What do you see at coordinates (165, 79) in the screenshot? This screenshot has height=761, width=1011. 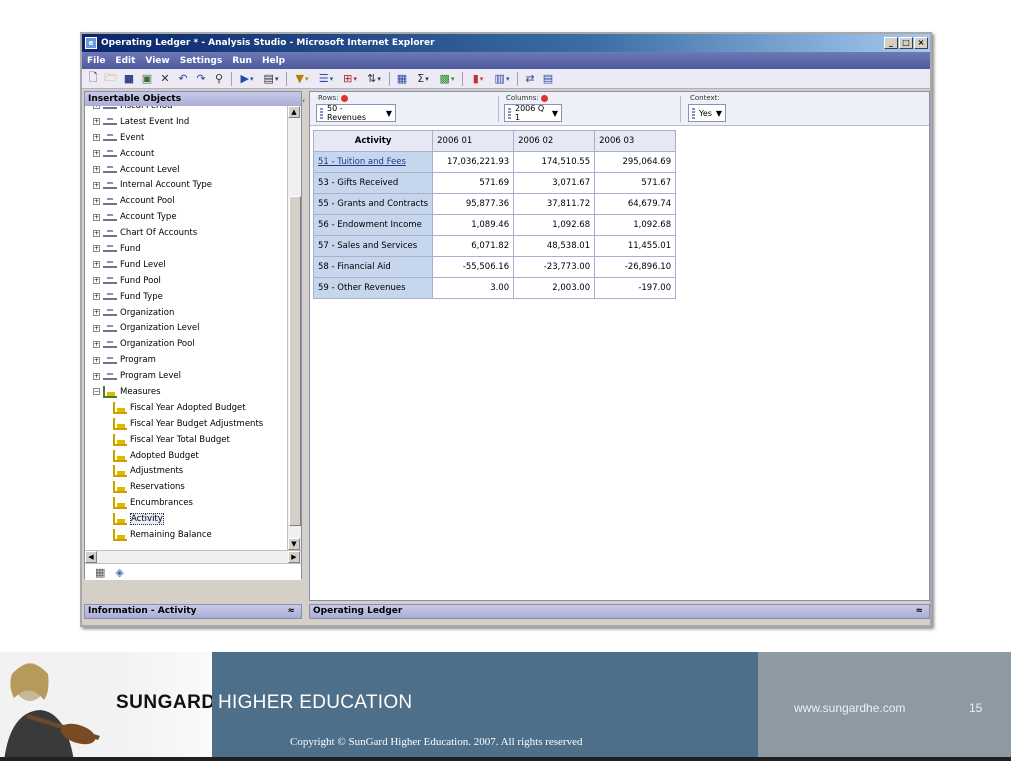 I see `delete-icon: ✕` at bounding box center [165, 79].